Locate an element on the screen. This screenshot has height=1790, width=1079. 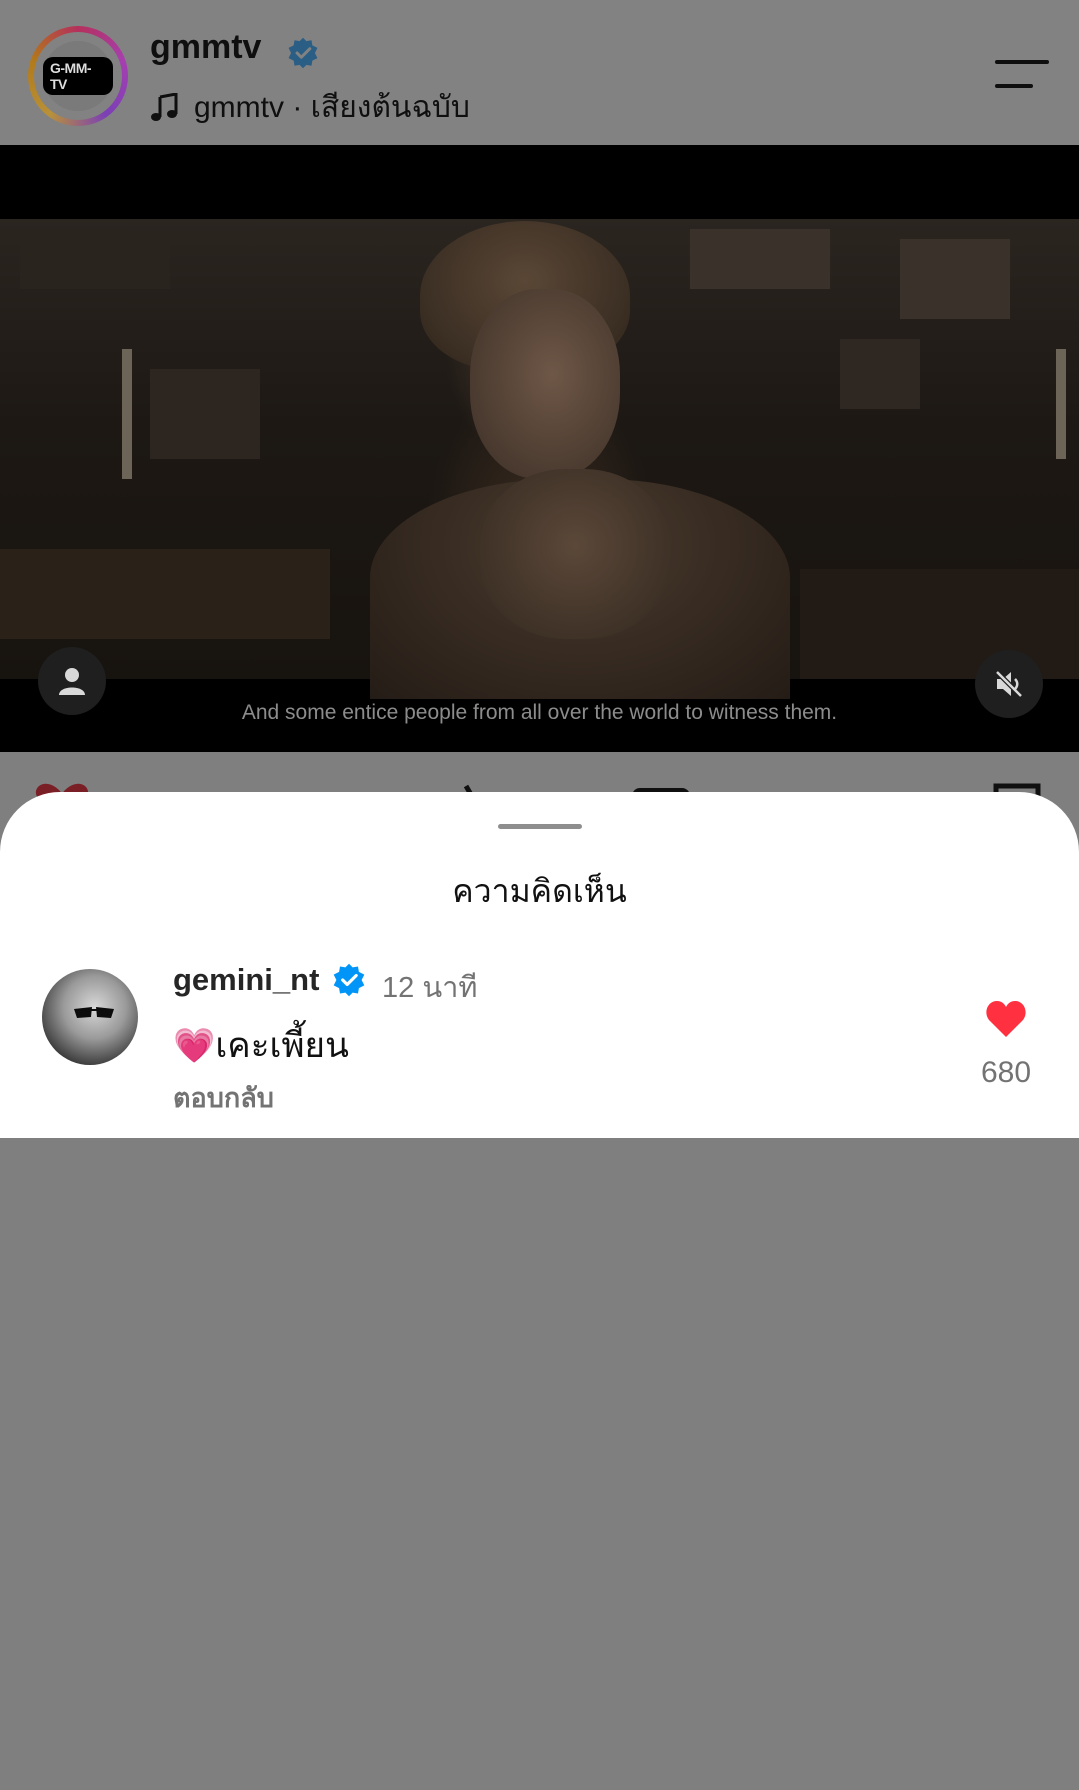
commenter-avatar is located at coordinates (90, 1017).